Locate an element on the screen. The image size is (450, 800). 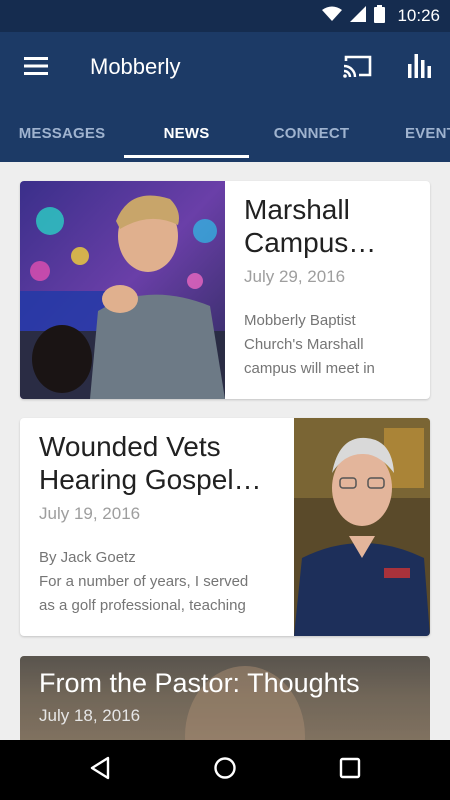
tab-news: NEWS is located at coordinates (186, 133).